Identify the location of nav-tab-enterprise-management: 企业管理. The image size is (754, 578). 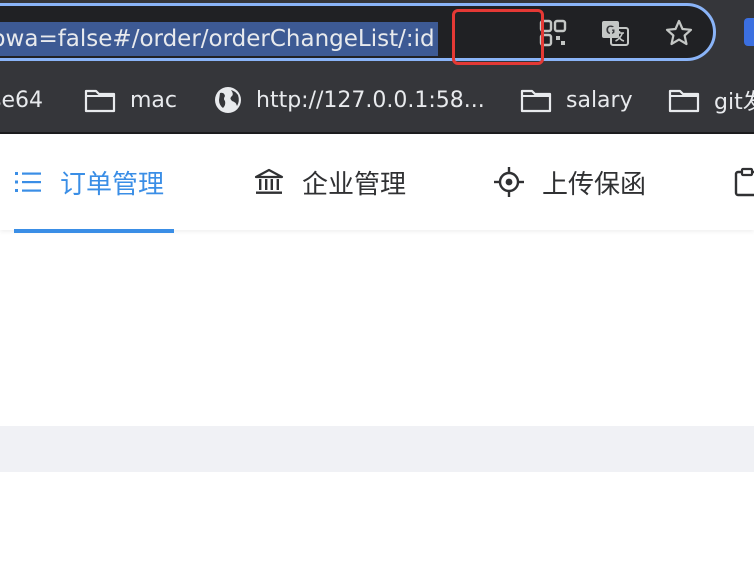
(330, 182).